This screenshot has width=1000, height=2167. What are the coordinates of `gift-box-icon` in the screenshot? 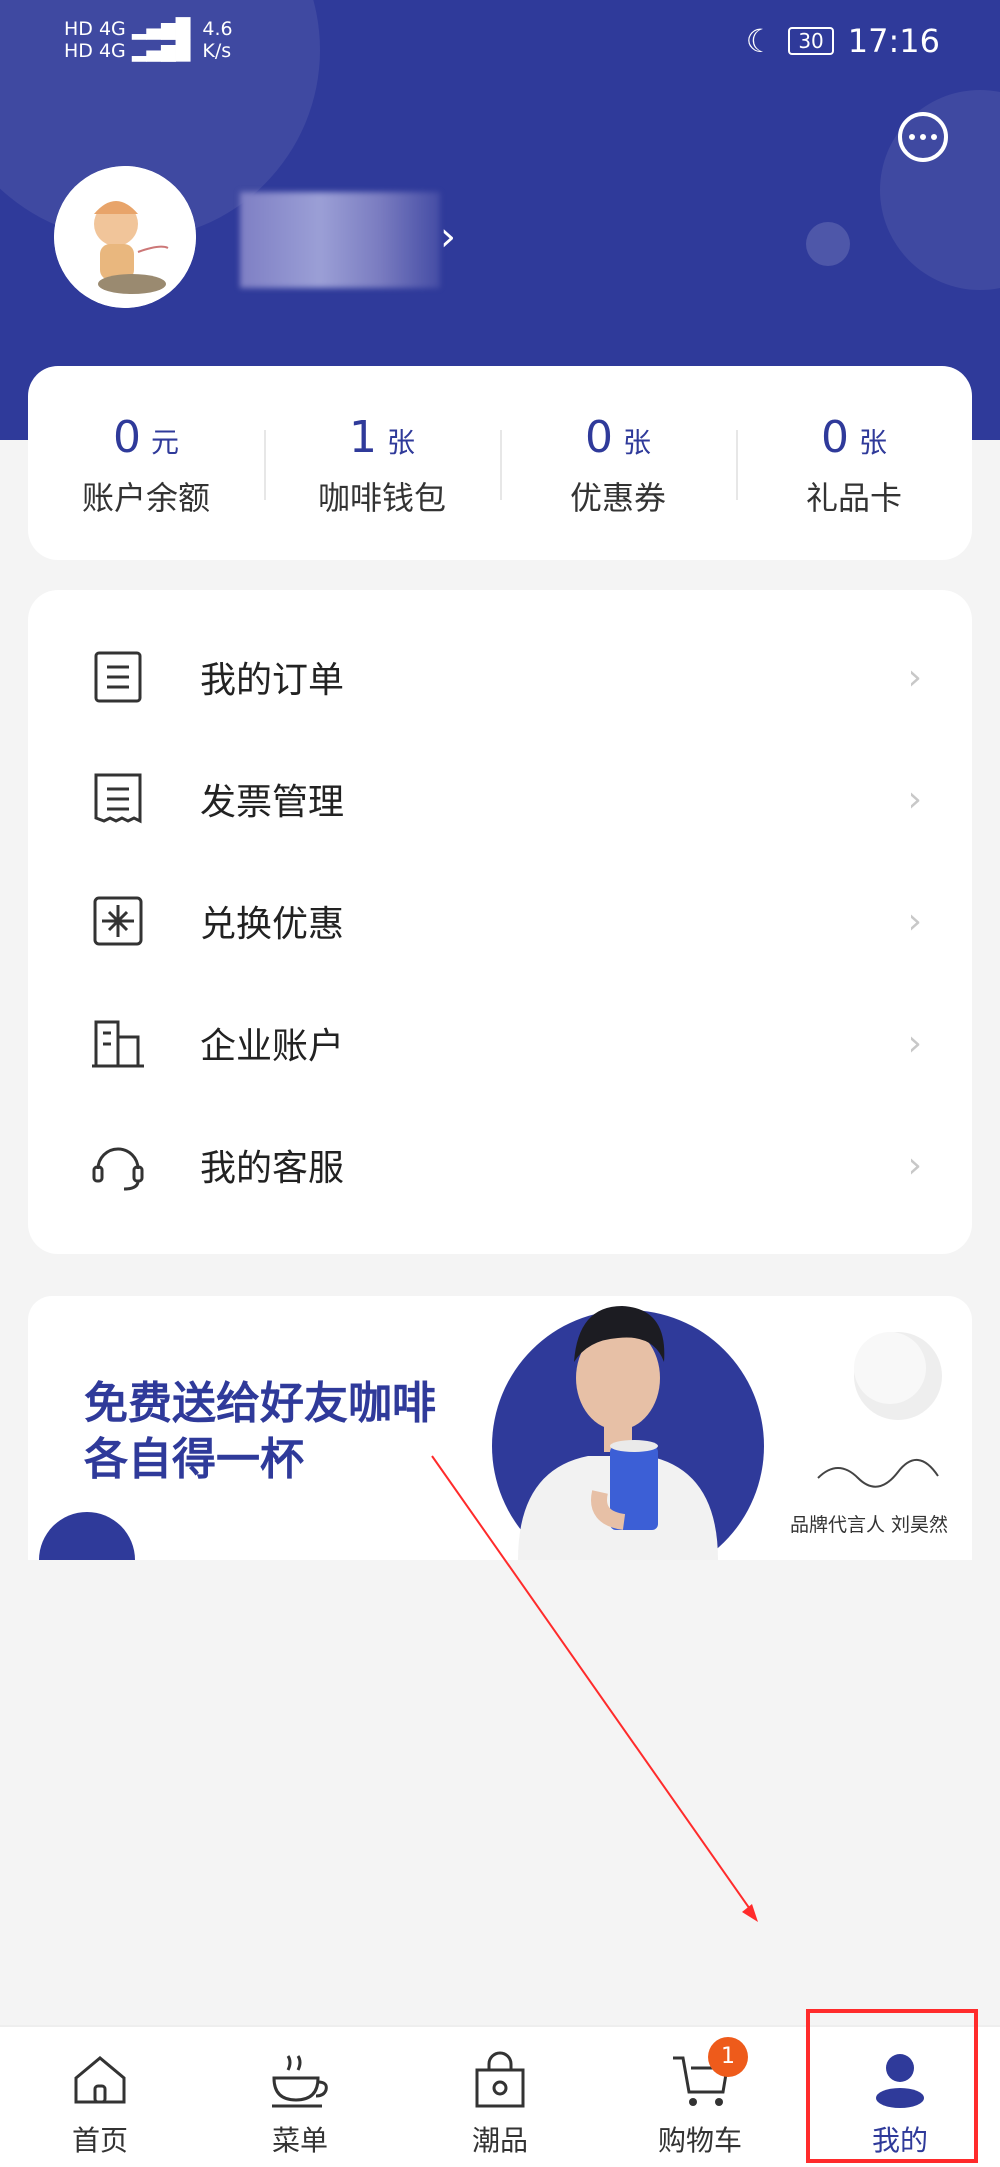 It's located at (118, 921).